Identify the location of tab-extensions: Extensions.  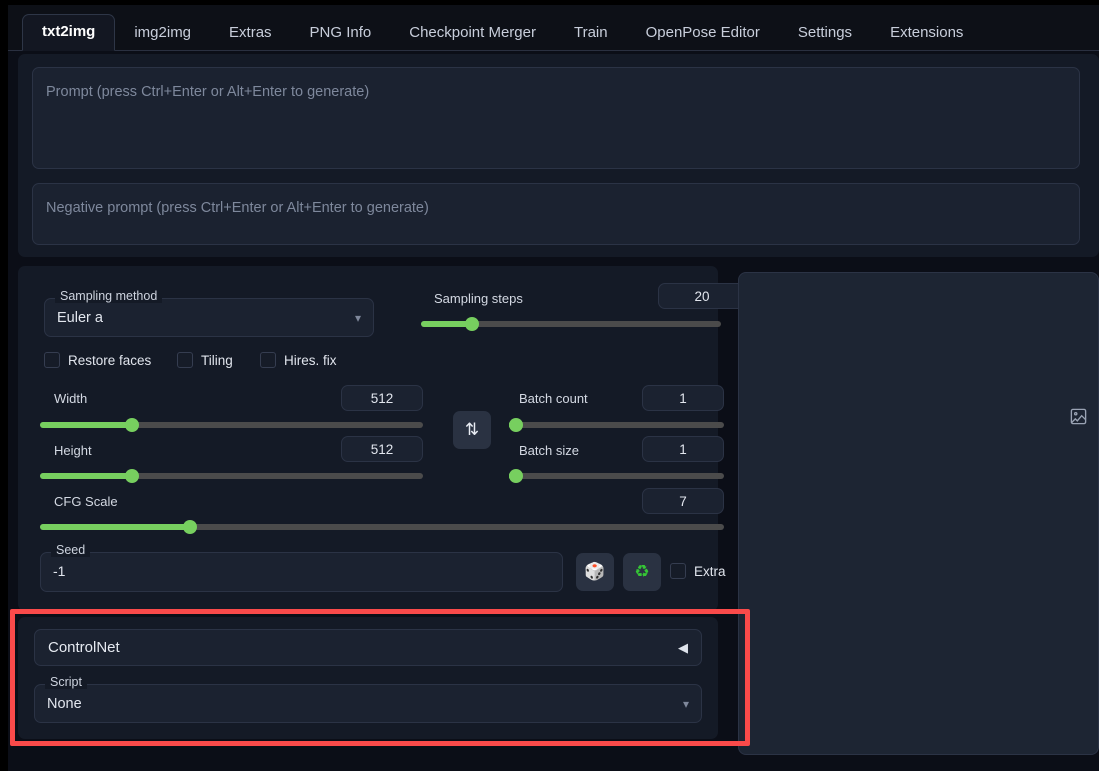
(926, 33).